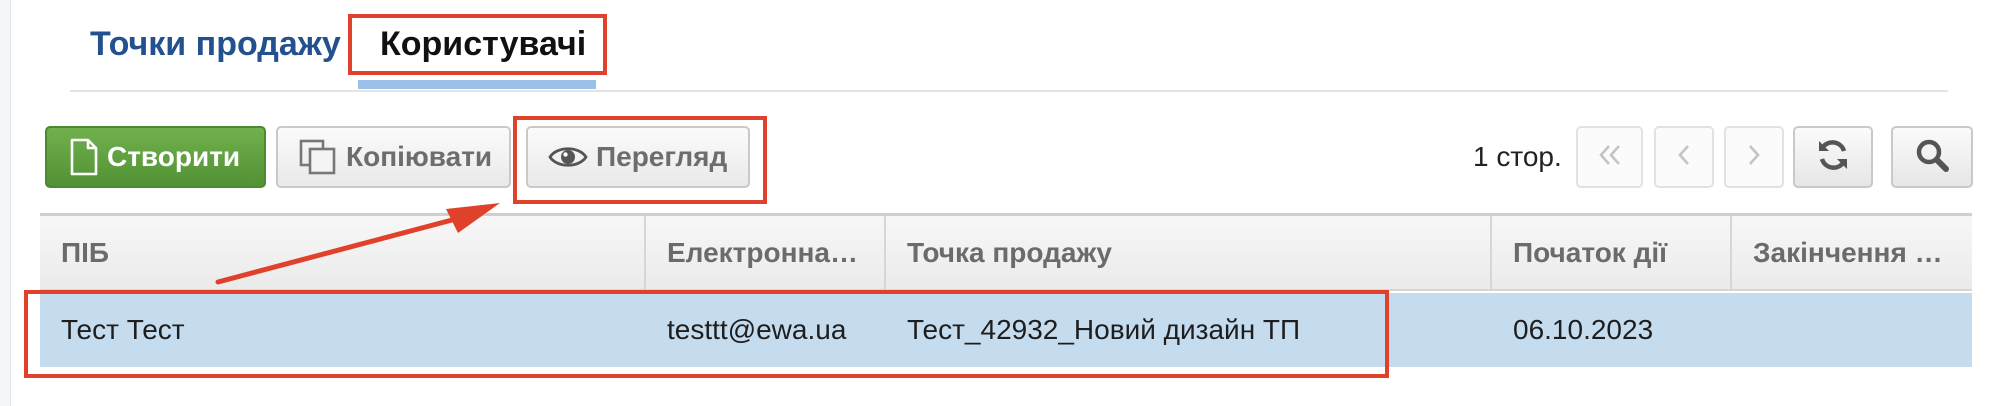 The height and width of the screenshot is (406, 2008). I want to click on copy-icon, so click(318, 157).